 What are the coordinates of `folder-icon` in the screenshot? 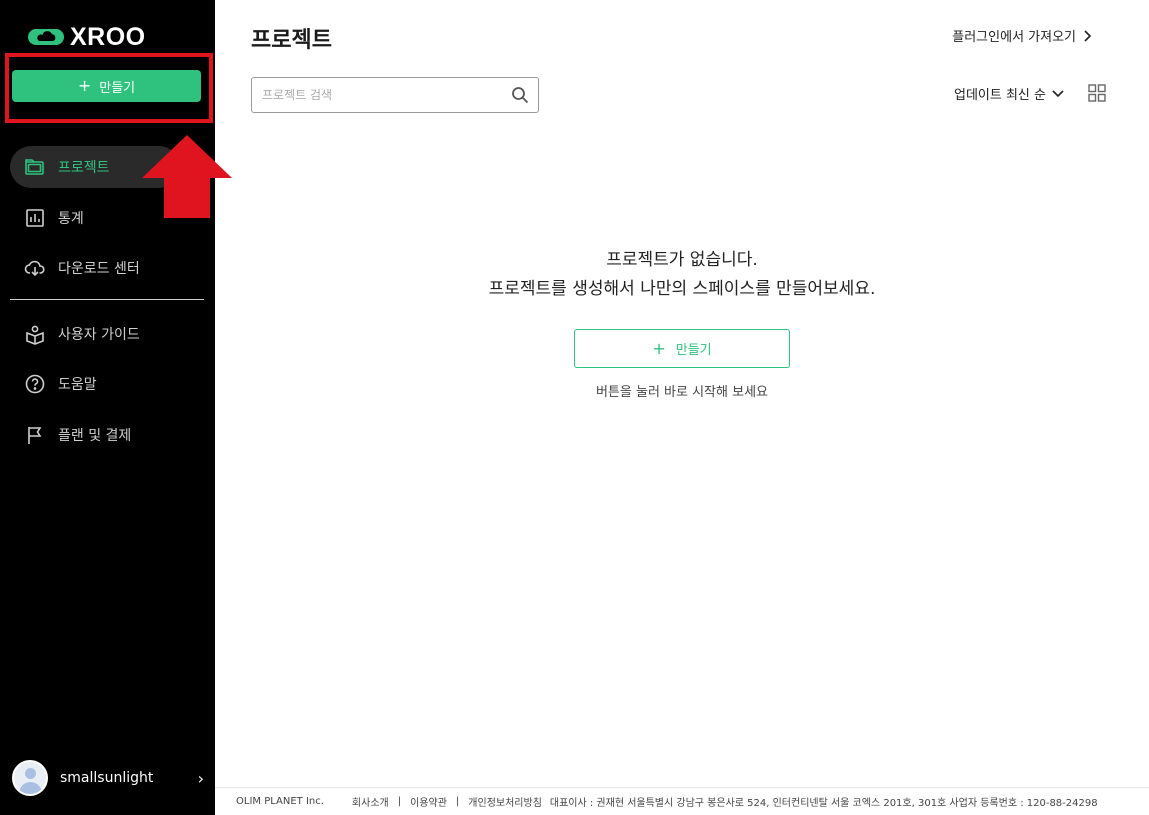 It's located at (34, 167).